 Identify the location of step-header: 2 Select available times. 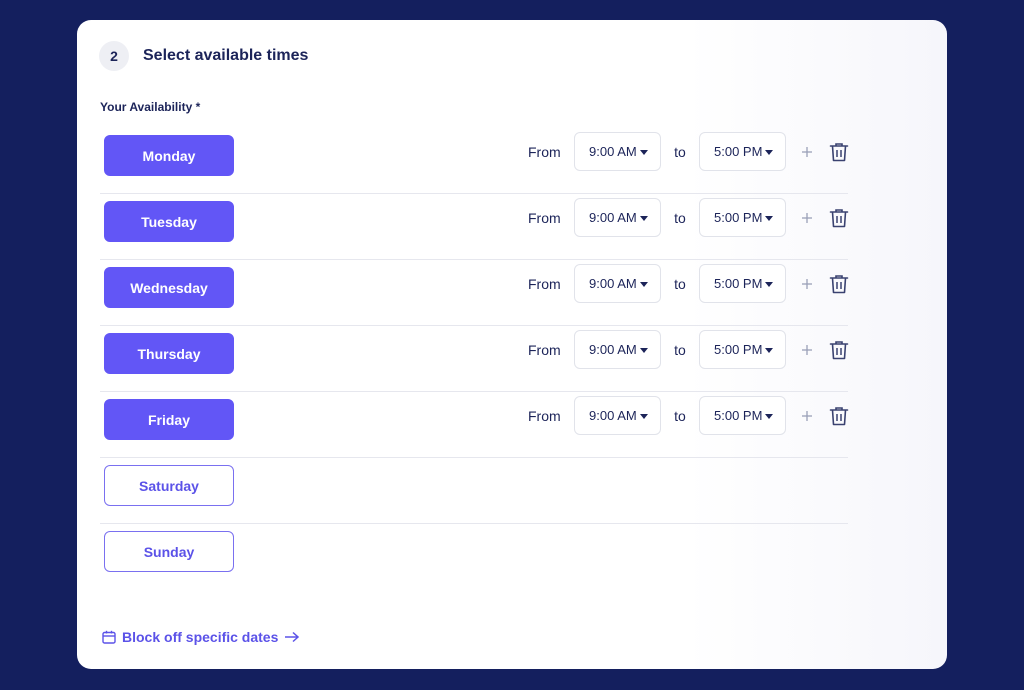
(203, 56).